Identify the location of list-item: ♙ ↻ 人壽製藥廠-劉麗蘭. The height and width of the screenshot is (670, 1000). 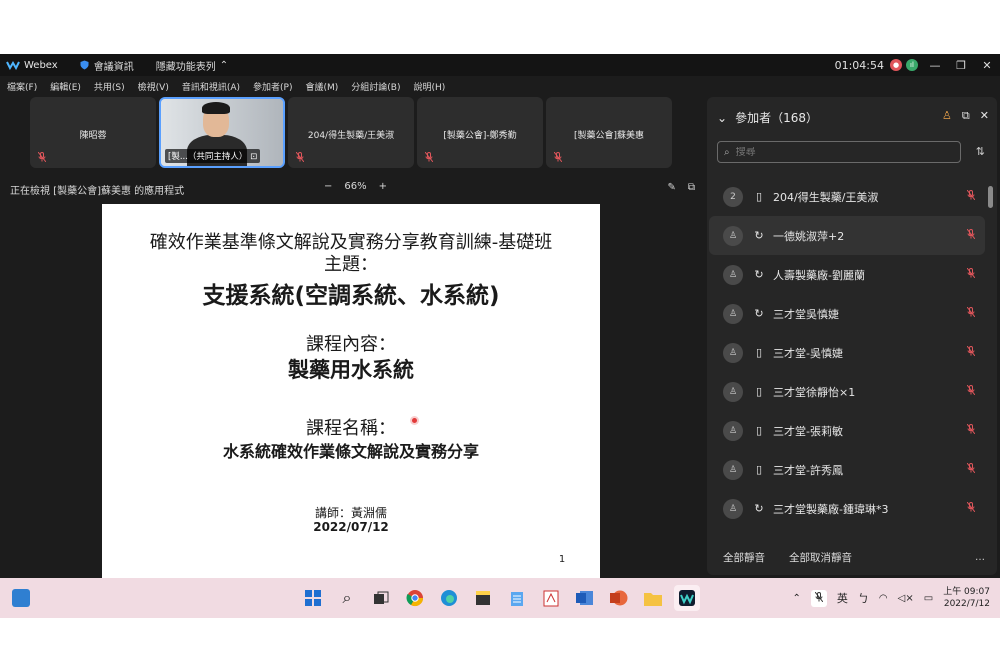
(847, 274).